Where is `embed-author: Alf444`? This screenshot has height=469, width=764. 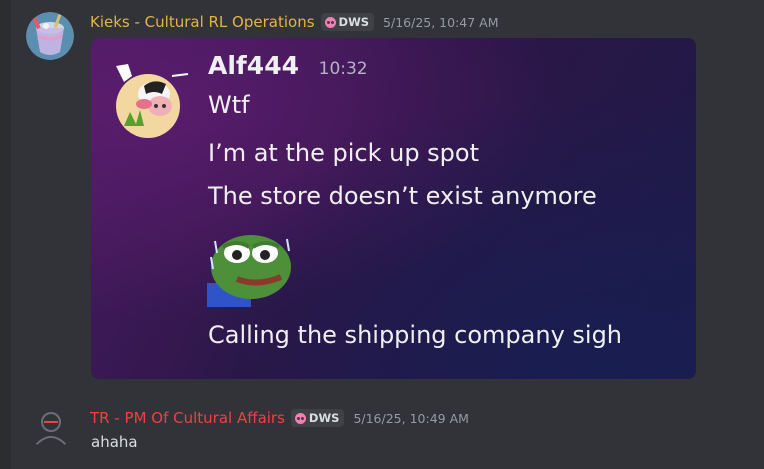
embed-author: Alf444 is located at coordinates (253, 65).